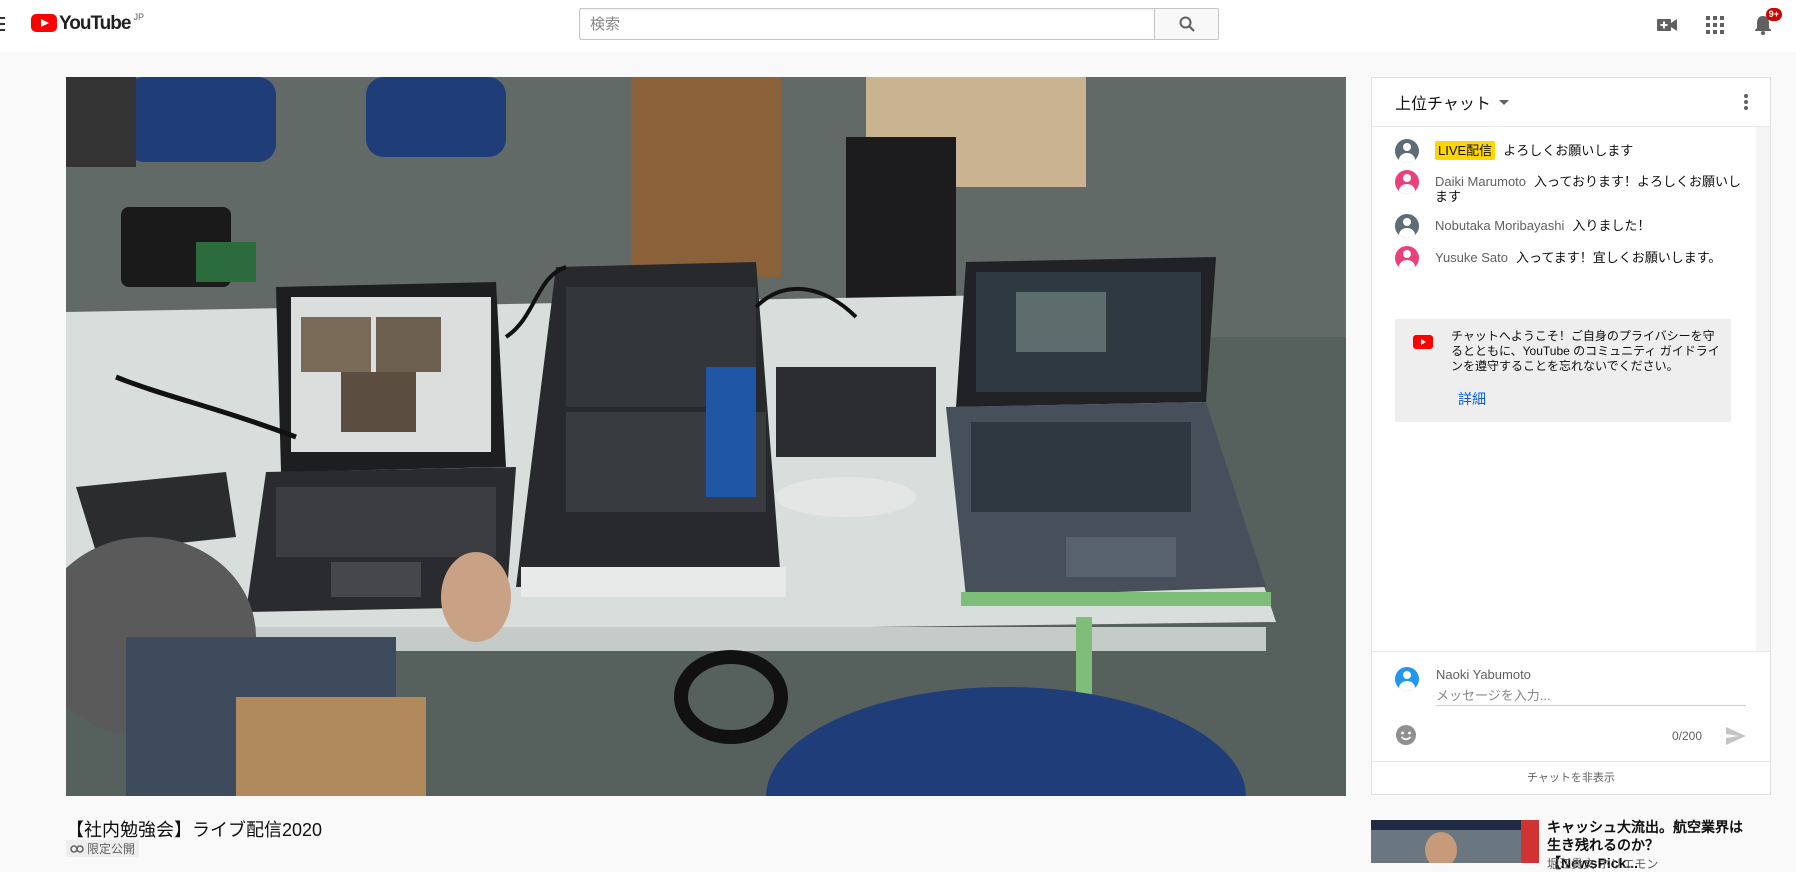 The image size is (1796, 872). I want to click on input-user-name: Naoki Yabumoto, so click(1483, 674).